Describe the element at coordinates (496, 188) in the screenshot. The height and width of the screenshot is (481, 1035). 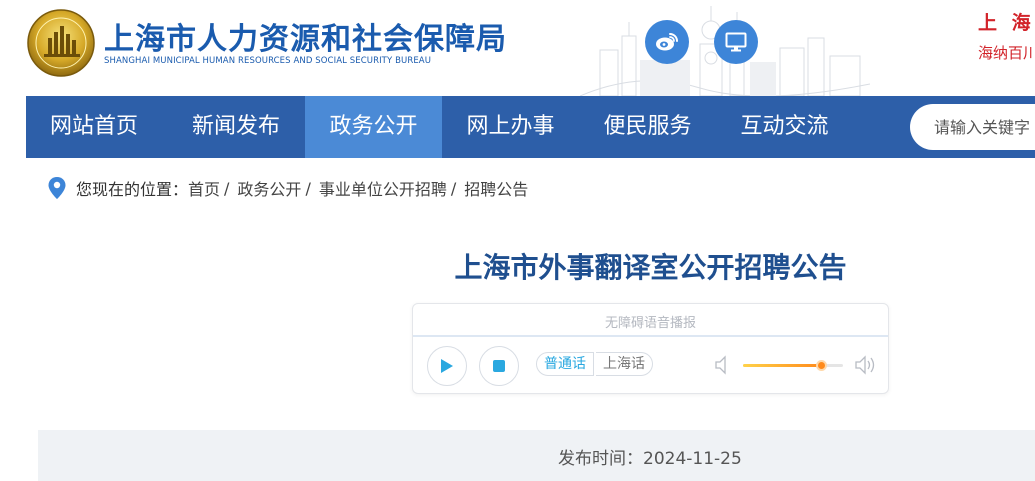
I see `breadcrumb-recruitment-notice: 招聘公告` at that location.